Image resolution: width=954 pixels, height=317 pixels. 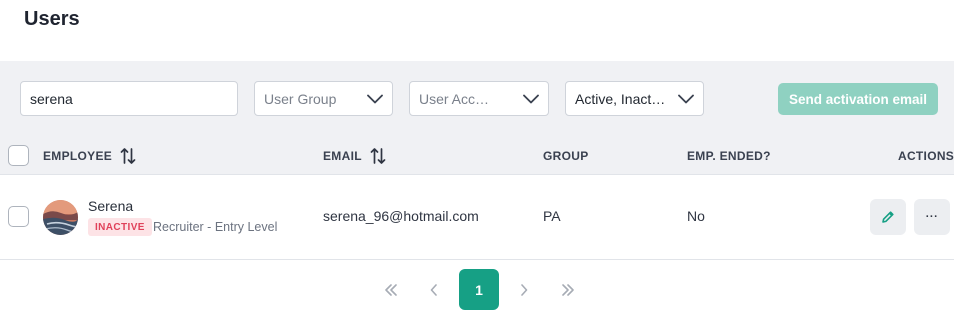 I want to click on employee-name: Serena, so click(x=111, y=206).